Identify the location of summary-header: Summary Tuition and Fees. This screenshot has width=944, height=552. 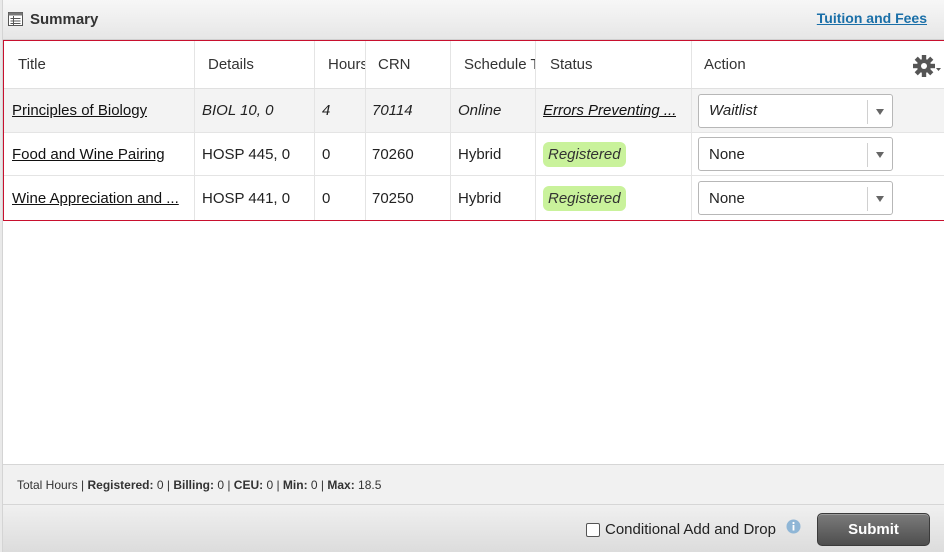
(473, 20).